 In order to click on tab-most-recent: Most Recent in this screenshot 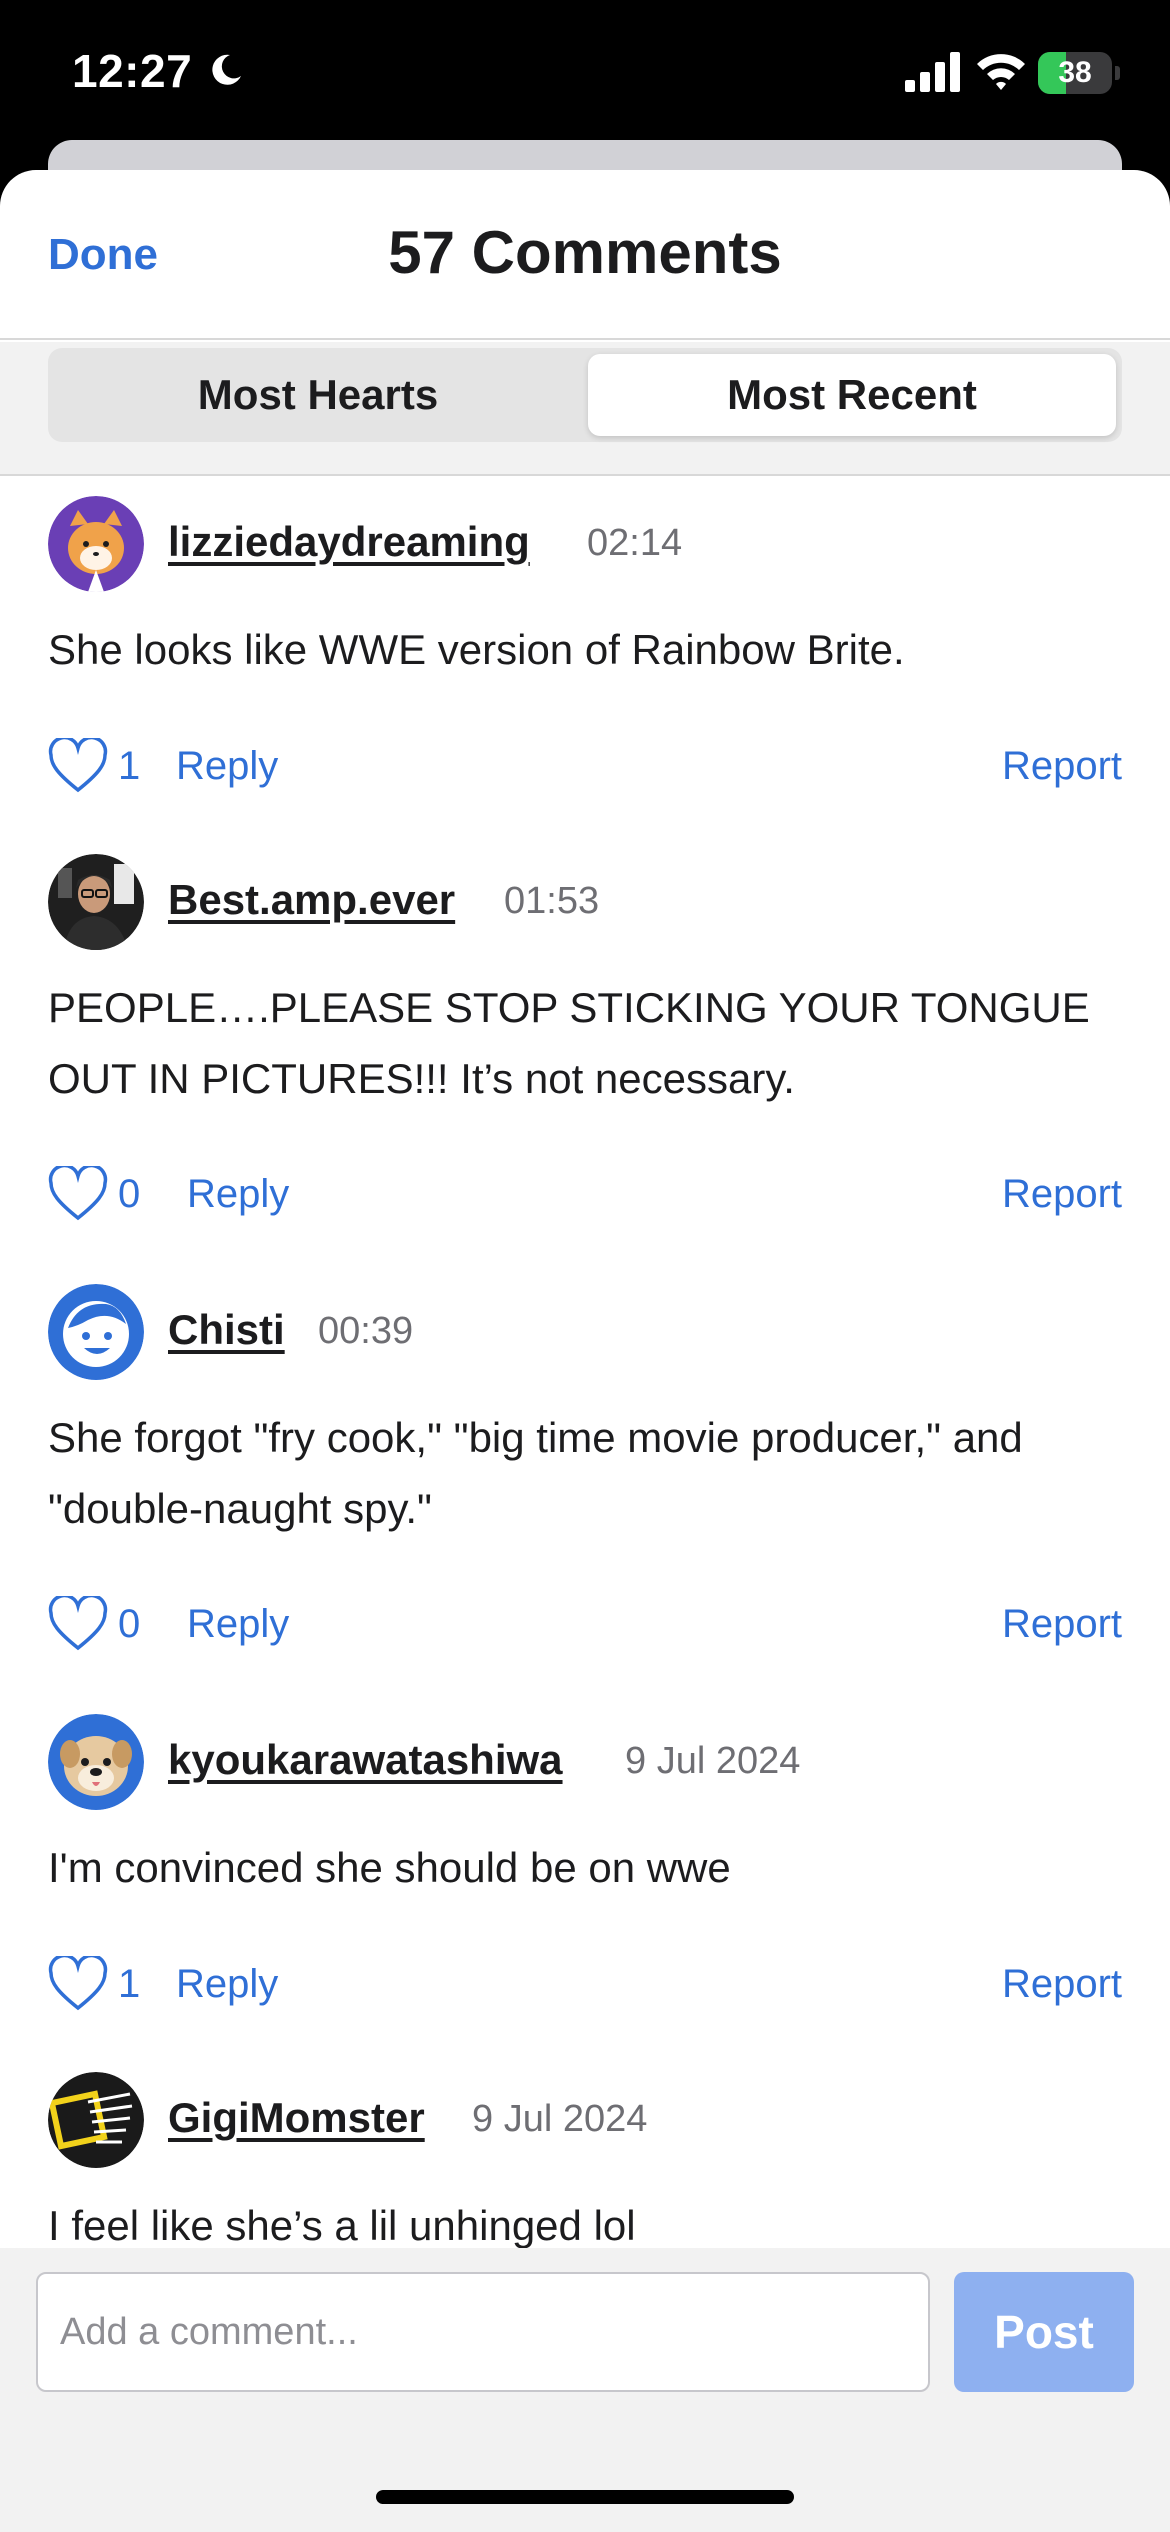, I will do `click(852, 395)`.